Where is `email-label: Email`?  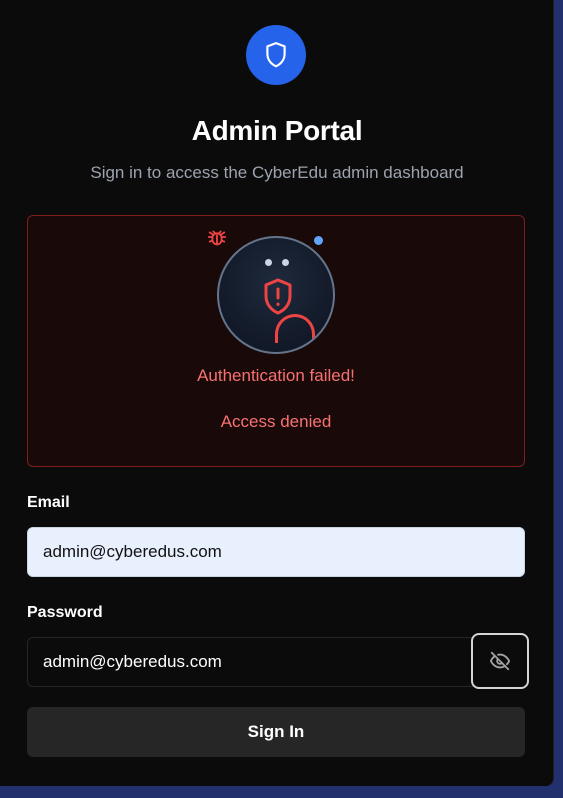
email-label: Email is located at coordinates (48, 502).